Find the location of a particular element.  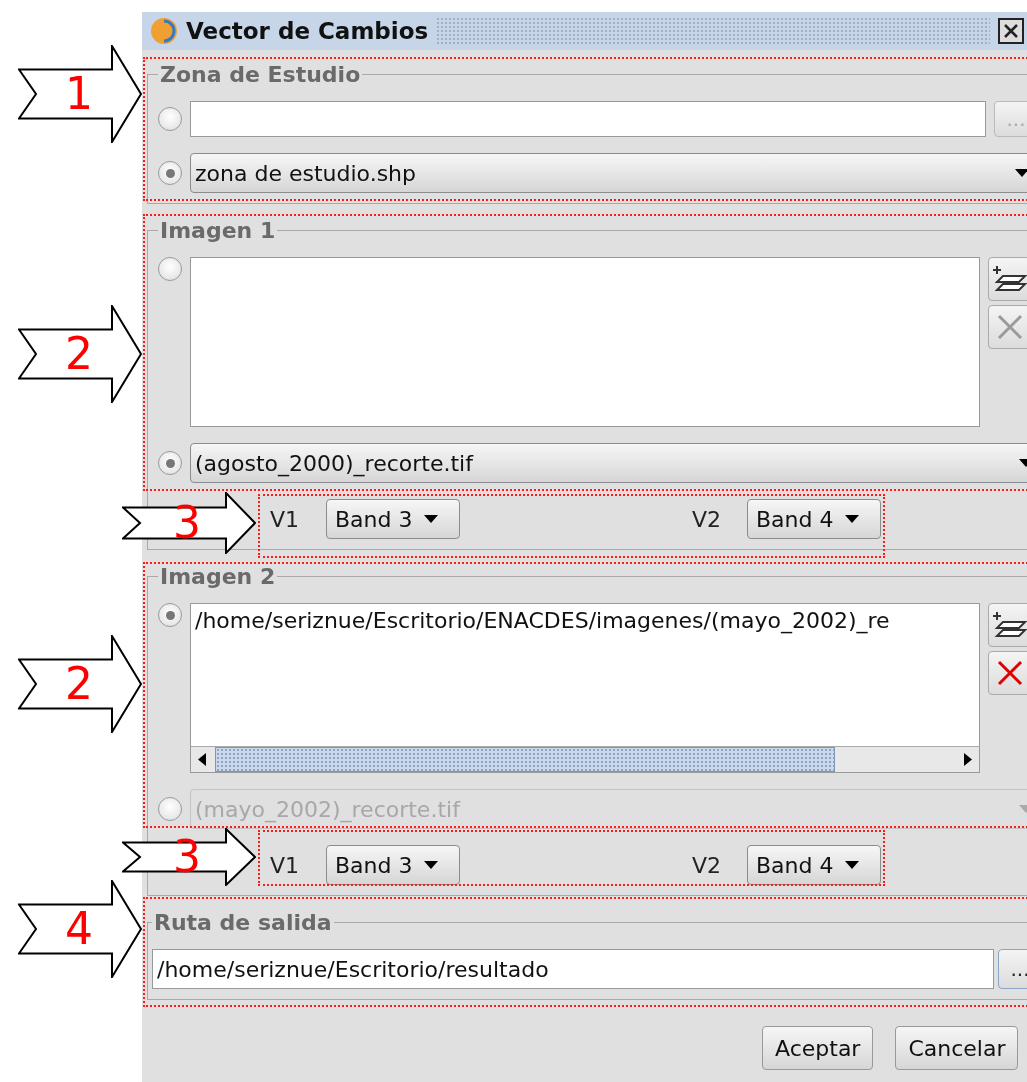

close-icon is located at coordinates (1011, 31).